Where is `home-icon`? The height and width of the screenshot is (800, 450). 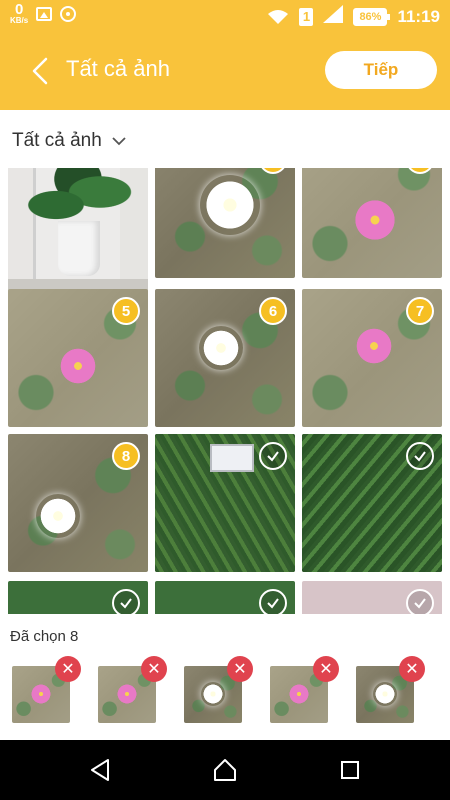
home-icon is located at coordinates (225, 770).